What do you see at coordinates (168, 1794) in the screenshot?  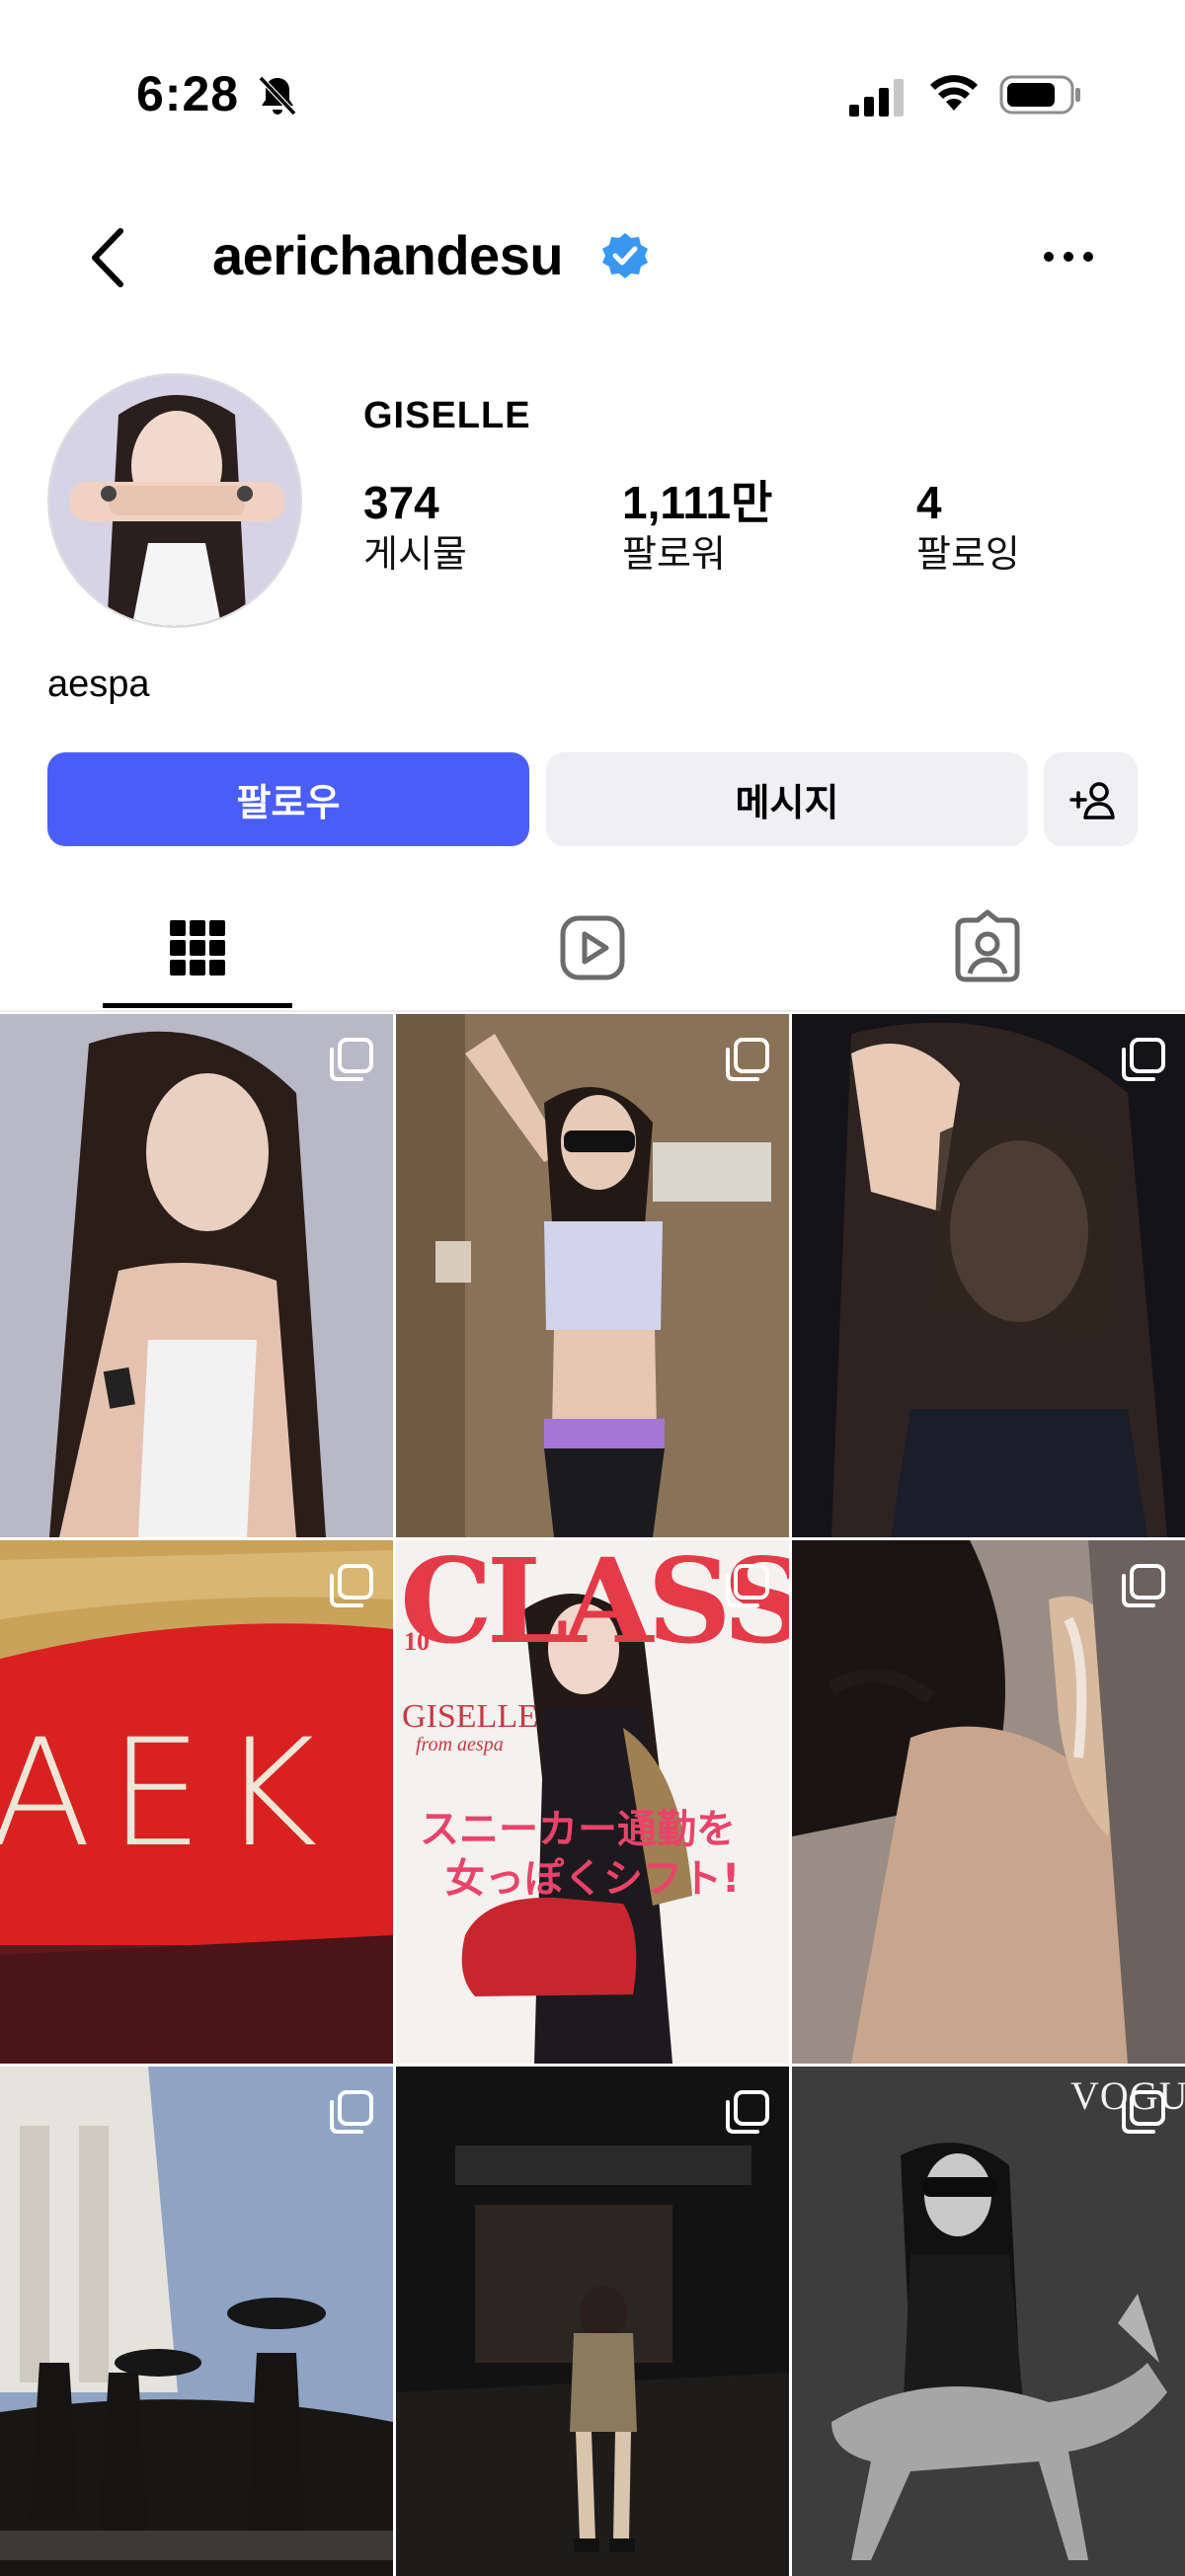 I see `post-caption-text: AEK` at bounding box center [168, 1794].